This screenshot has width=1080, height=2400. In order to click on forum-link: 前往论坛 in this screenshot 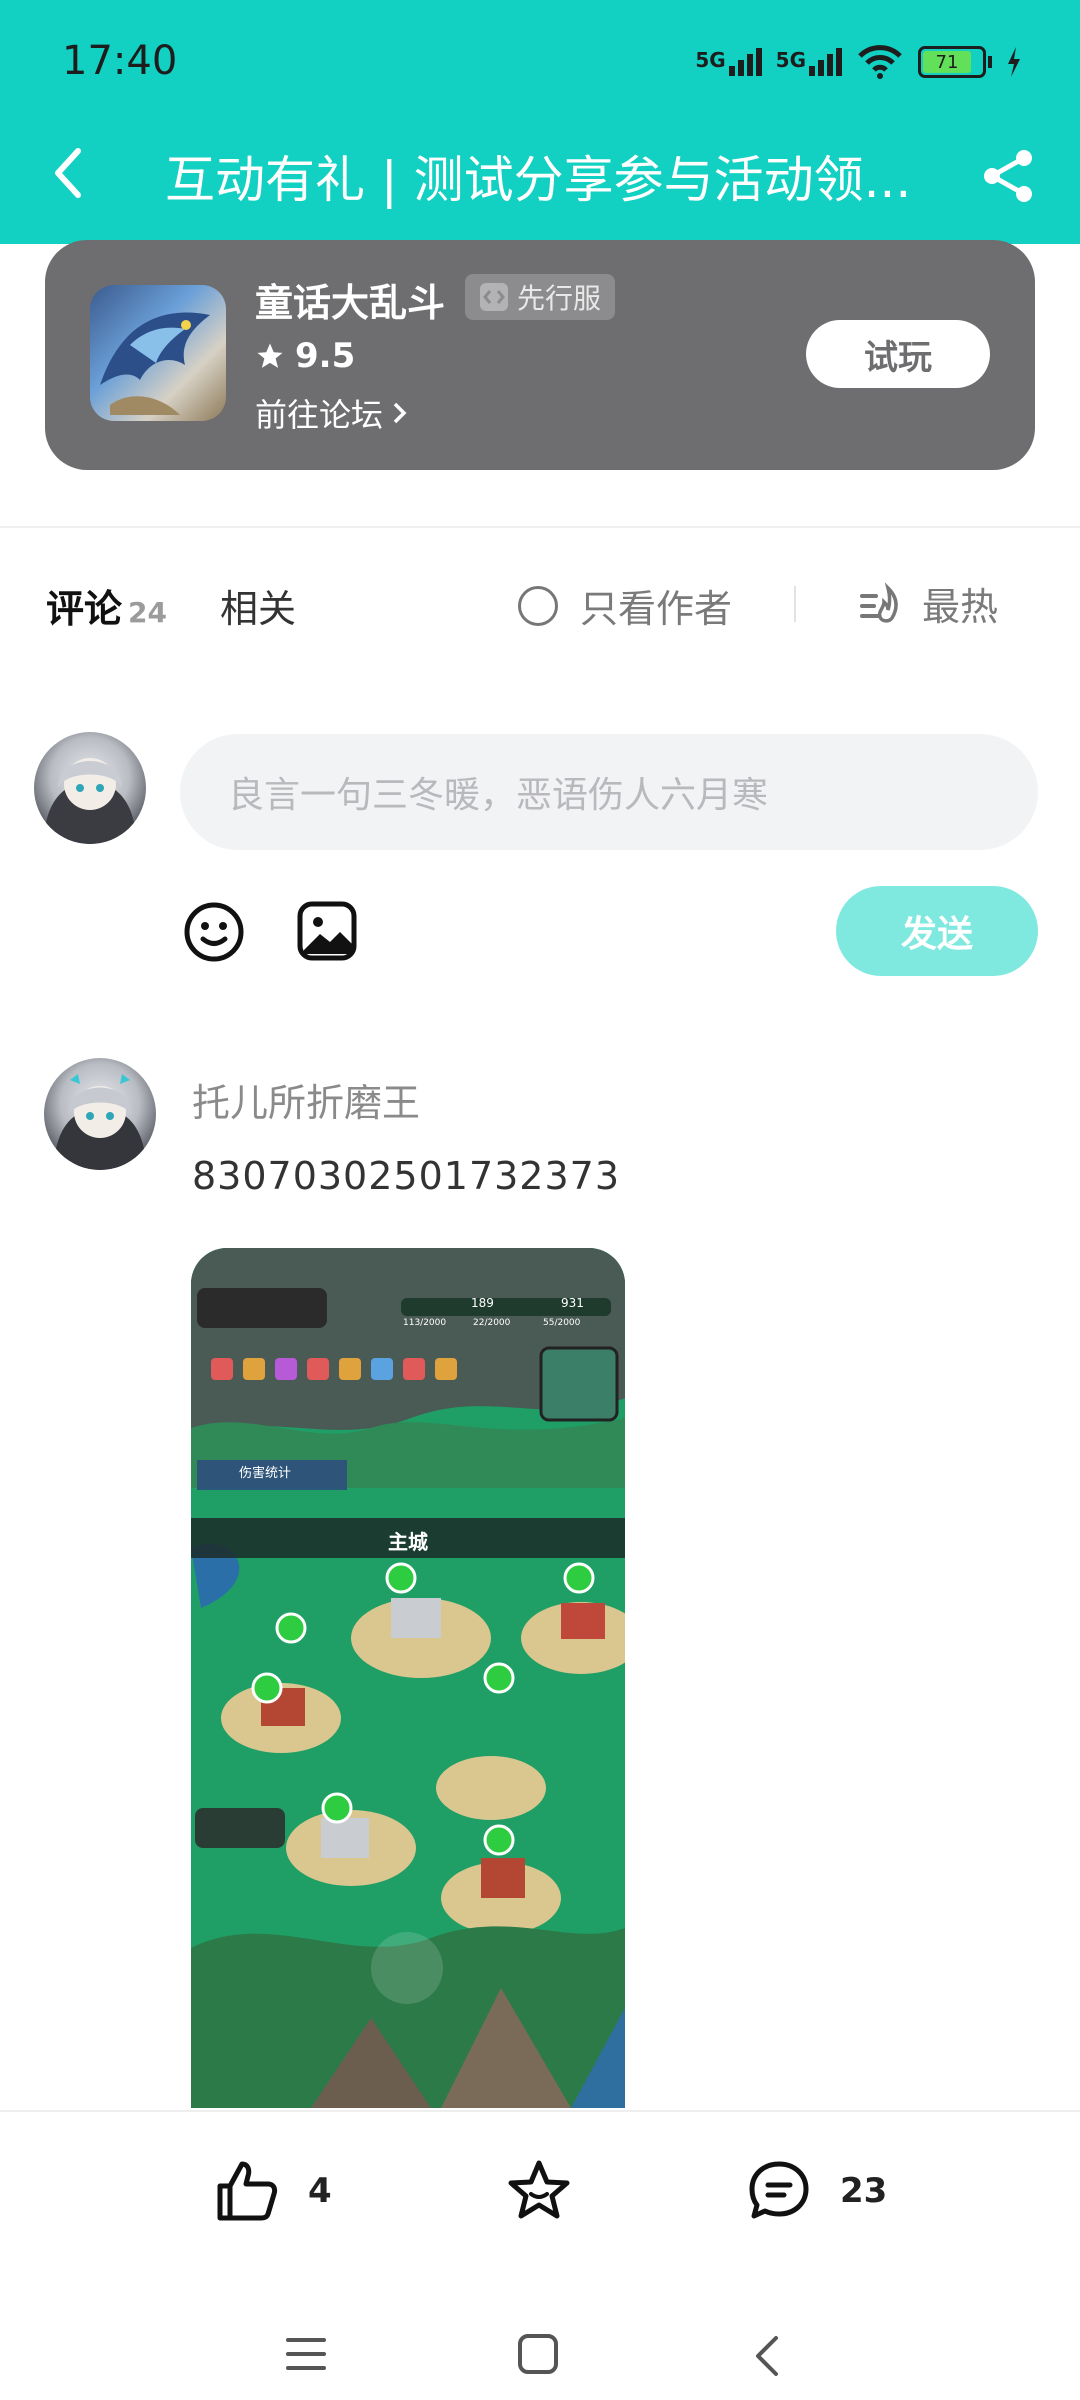, I will do `click(332, 413)`.